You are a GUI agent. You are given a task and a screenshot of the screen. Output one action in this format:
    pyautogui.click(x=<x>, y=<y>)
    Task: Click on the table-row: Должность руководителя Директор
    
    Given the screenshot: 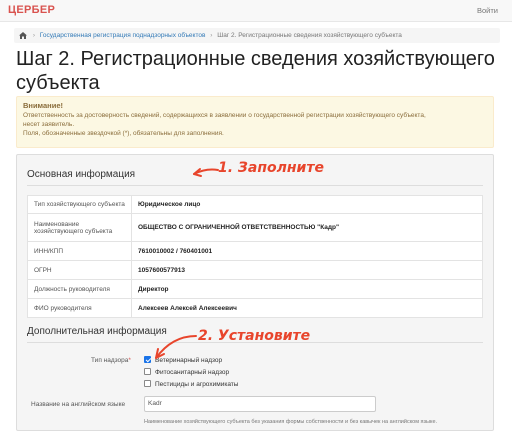 What is the action you would take?
    pyautogui.click(x=255, y=289)
    